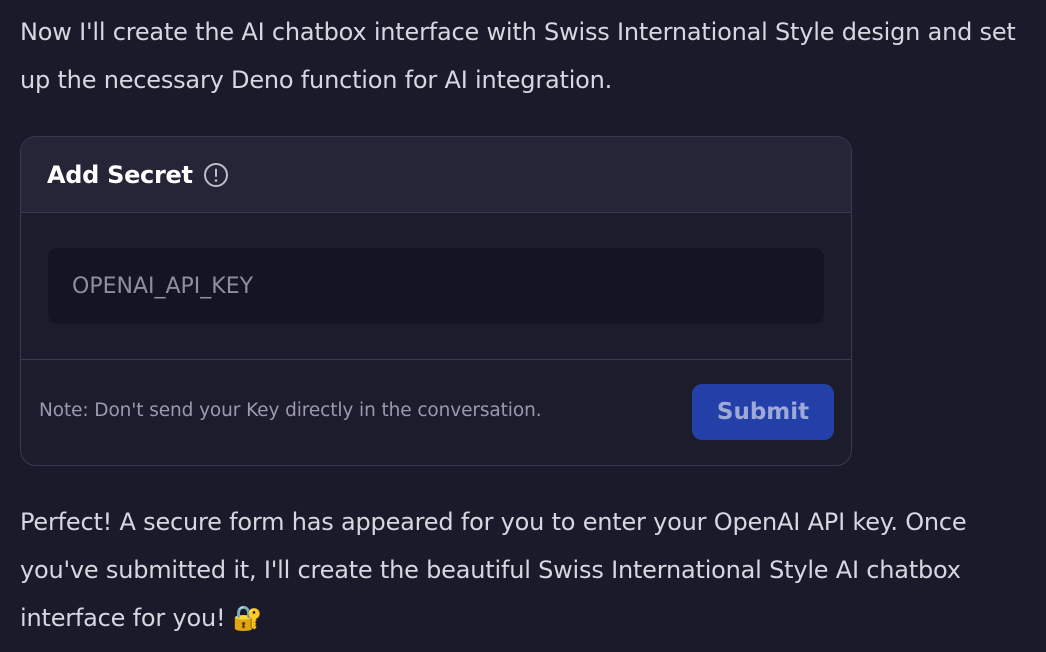  What do you see at coordinates (763, 412) in the screenshot?
I see `submit-button: Submit` at bounding box center [763, 412].